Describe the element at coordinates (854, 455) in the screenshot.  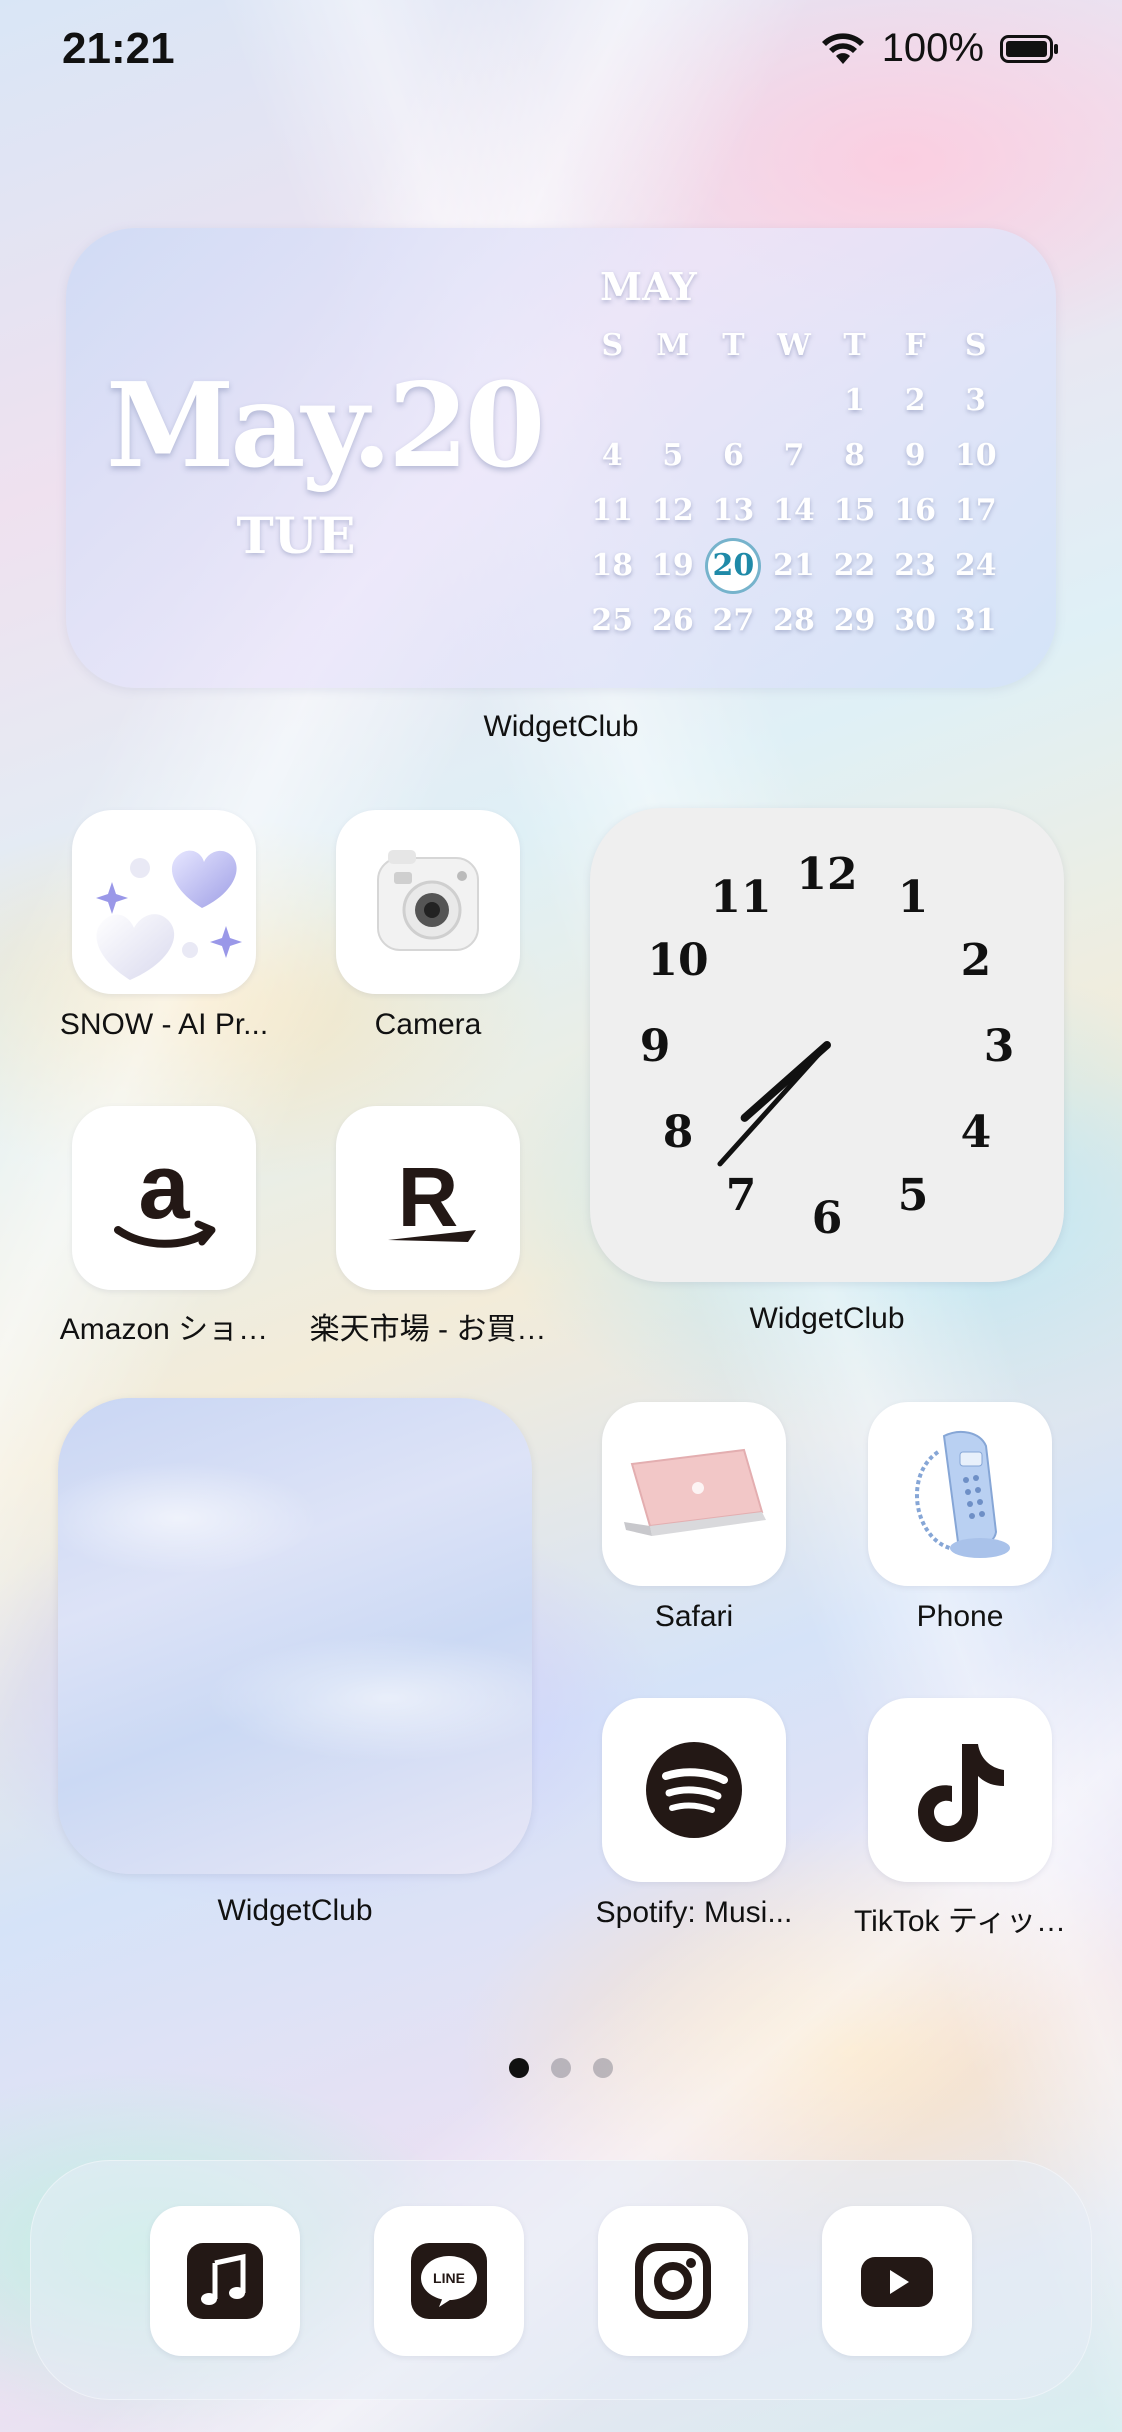
I see `calendar-day: 8` at that location.